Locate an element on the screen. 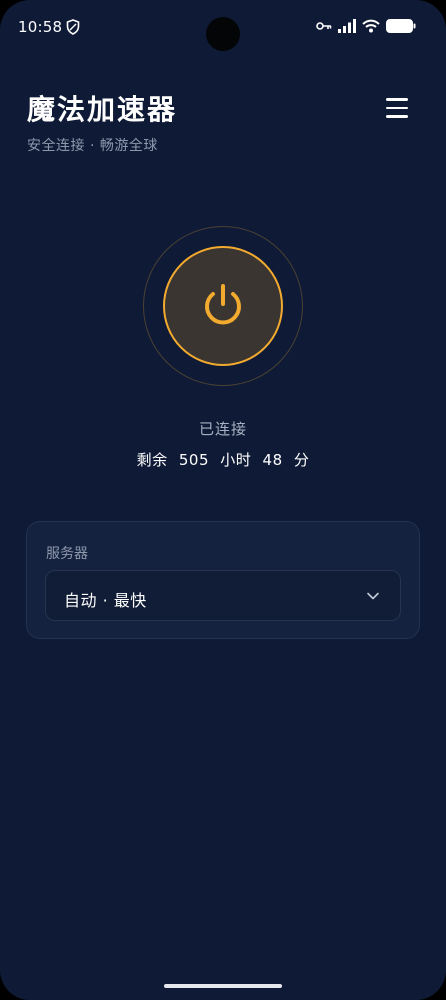  server-select: 自动 · 最快 is located at coordinates (223, 595).